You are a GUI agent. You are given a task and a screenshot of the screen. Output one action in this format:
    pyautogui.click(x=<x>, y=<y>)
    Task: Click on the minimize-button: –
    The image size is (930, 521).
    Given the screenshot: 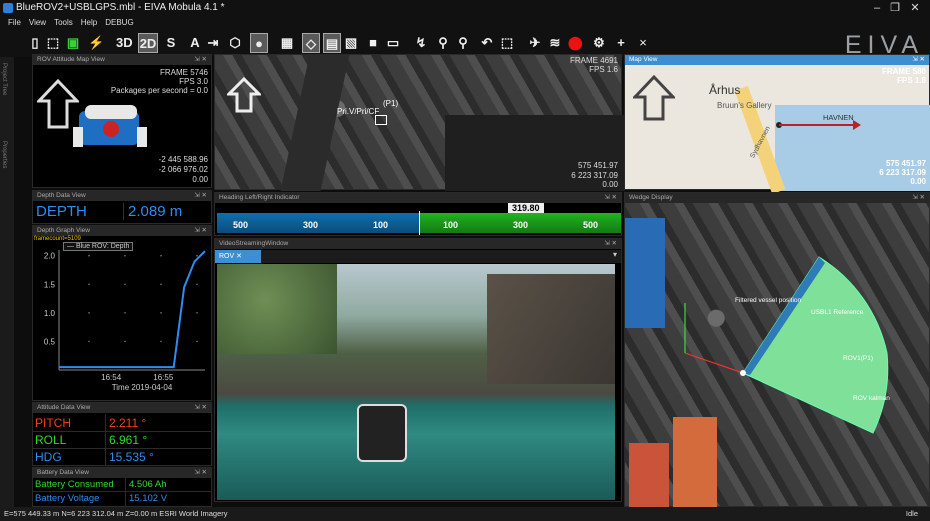 What is the action you would take?
    pyautogui.click(x=877, y=8)
    